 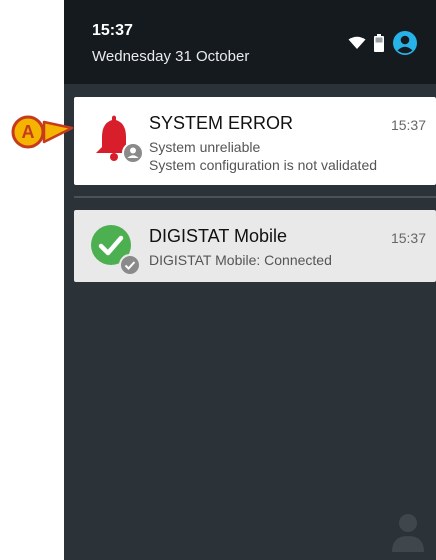 What do you see at coordinates (240, 260) in the screenshot?
I see `notification-line-1: DIGISTAT Mobile: Connected` at bounding box center [240, 260].